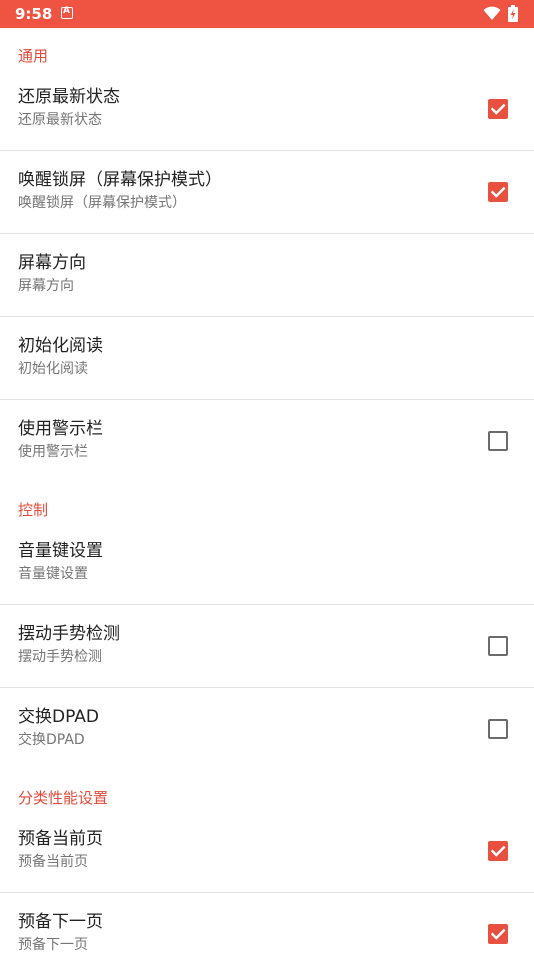 Image resolution: width=534 pixels, height=975 pixels. Describe the element at coordinates (69, 634) in the screenshot. I see `preference-title: 摆动手势检测` at that location.